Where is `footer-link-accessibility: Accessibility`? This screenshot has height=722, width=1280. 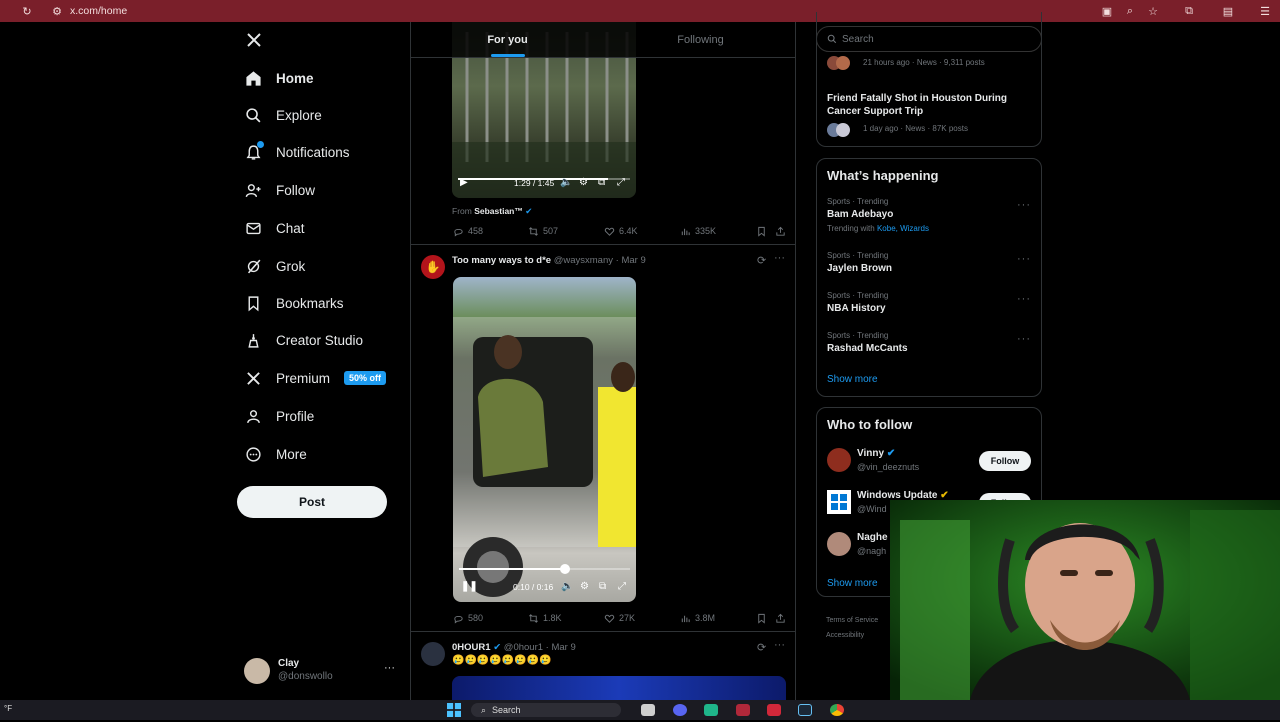 footer-link-accessibility: Accessibility is located at coordinates (852, 635).